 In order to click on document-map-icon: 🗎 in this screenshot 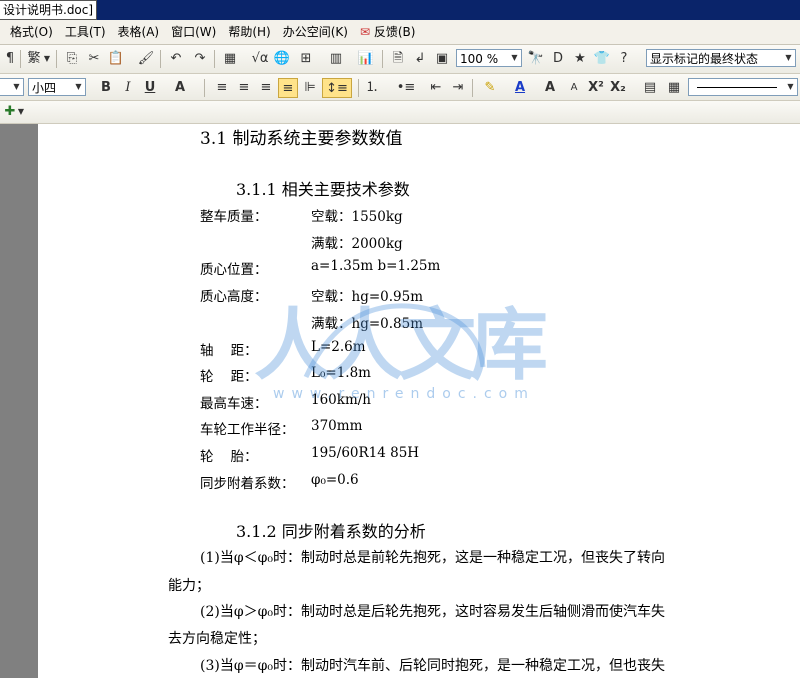, I will do `click(398, 59)`.